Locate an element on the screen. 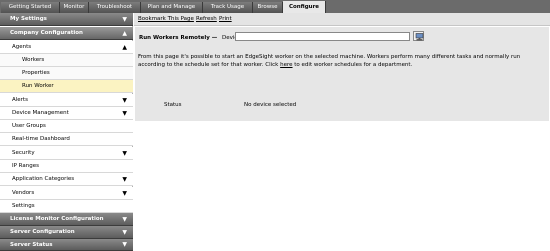 The height and width of the screenshot is (251, 550). sidebar-item-application-categories: Application Categories ▼ is located at coordinates (66, 179).